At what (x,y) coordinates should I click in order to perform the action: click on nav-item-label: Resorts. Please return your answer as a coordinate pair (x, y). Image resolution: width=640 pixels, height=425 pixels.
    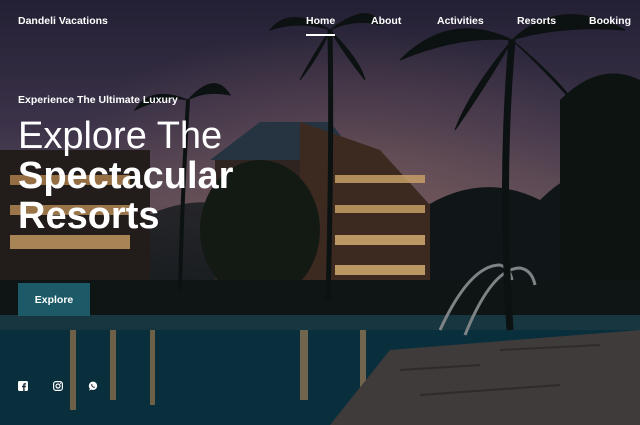
    Looking at the image, I should click on (537, 21).